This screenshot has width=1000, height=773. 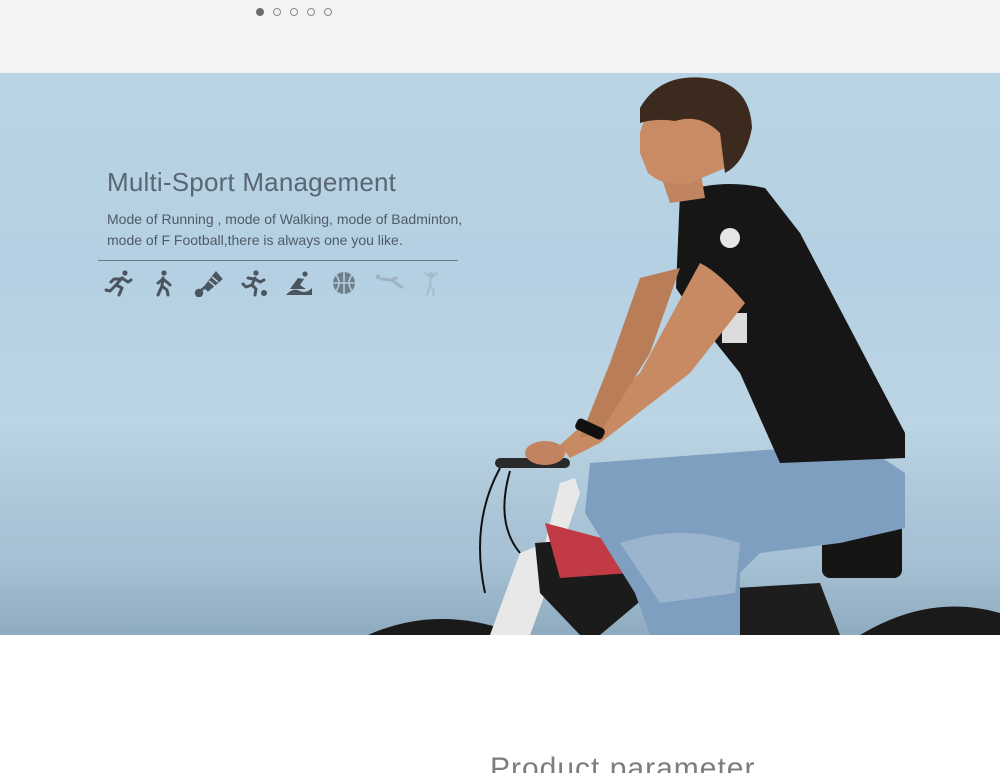 I want to click on walking-icon, so click(x=171, y=283).